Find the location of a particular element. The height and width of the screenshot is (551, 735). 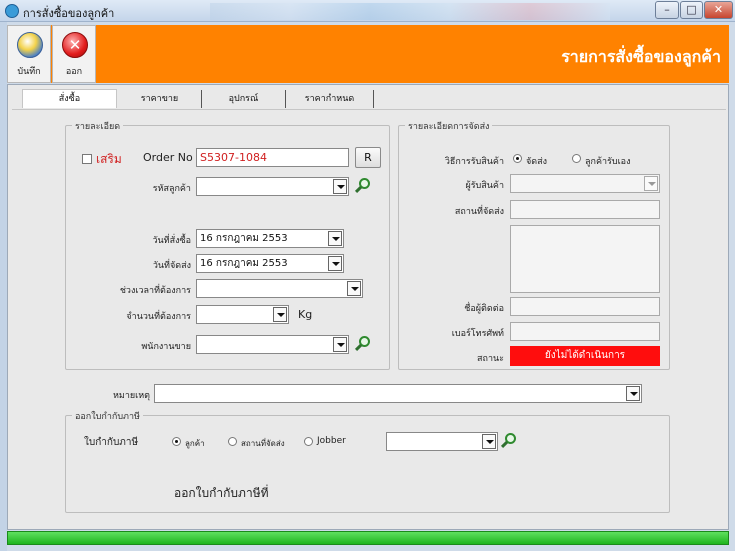

search-salesman-icon is located at coordinates (363, 344).